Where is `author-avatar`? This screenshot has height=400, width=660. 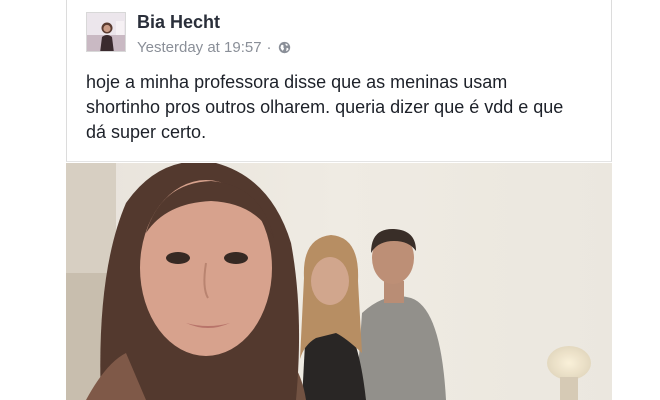
author-avatar is located at coordinates (106, 32).